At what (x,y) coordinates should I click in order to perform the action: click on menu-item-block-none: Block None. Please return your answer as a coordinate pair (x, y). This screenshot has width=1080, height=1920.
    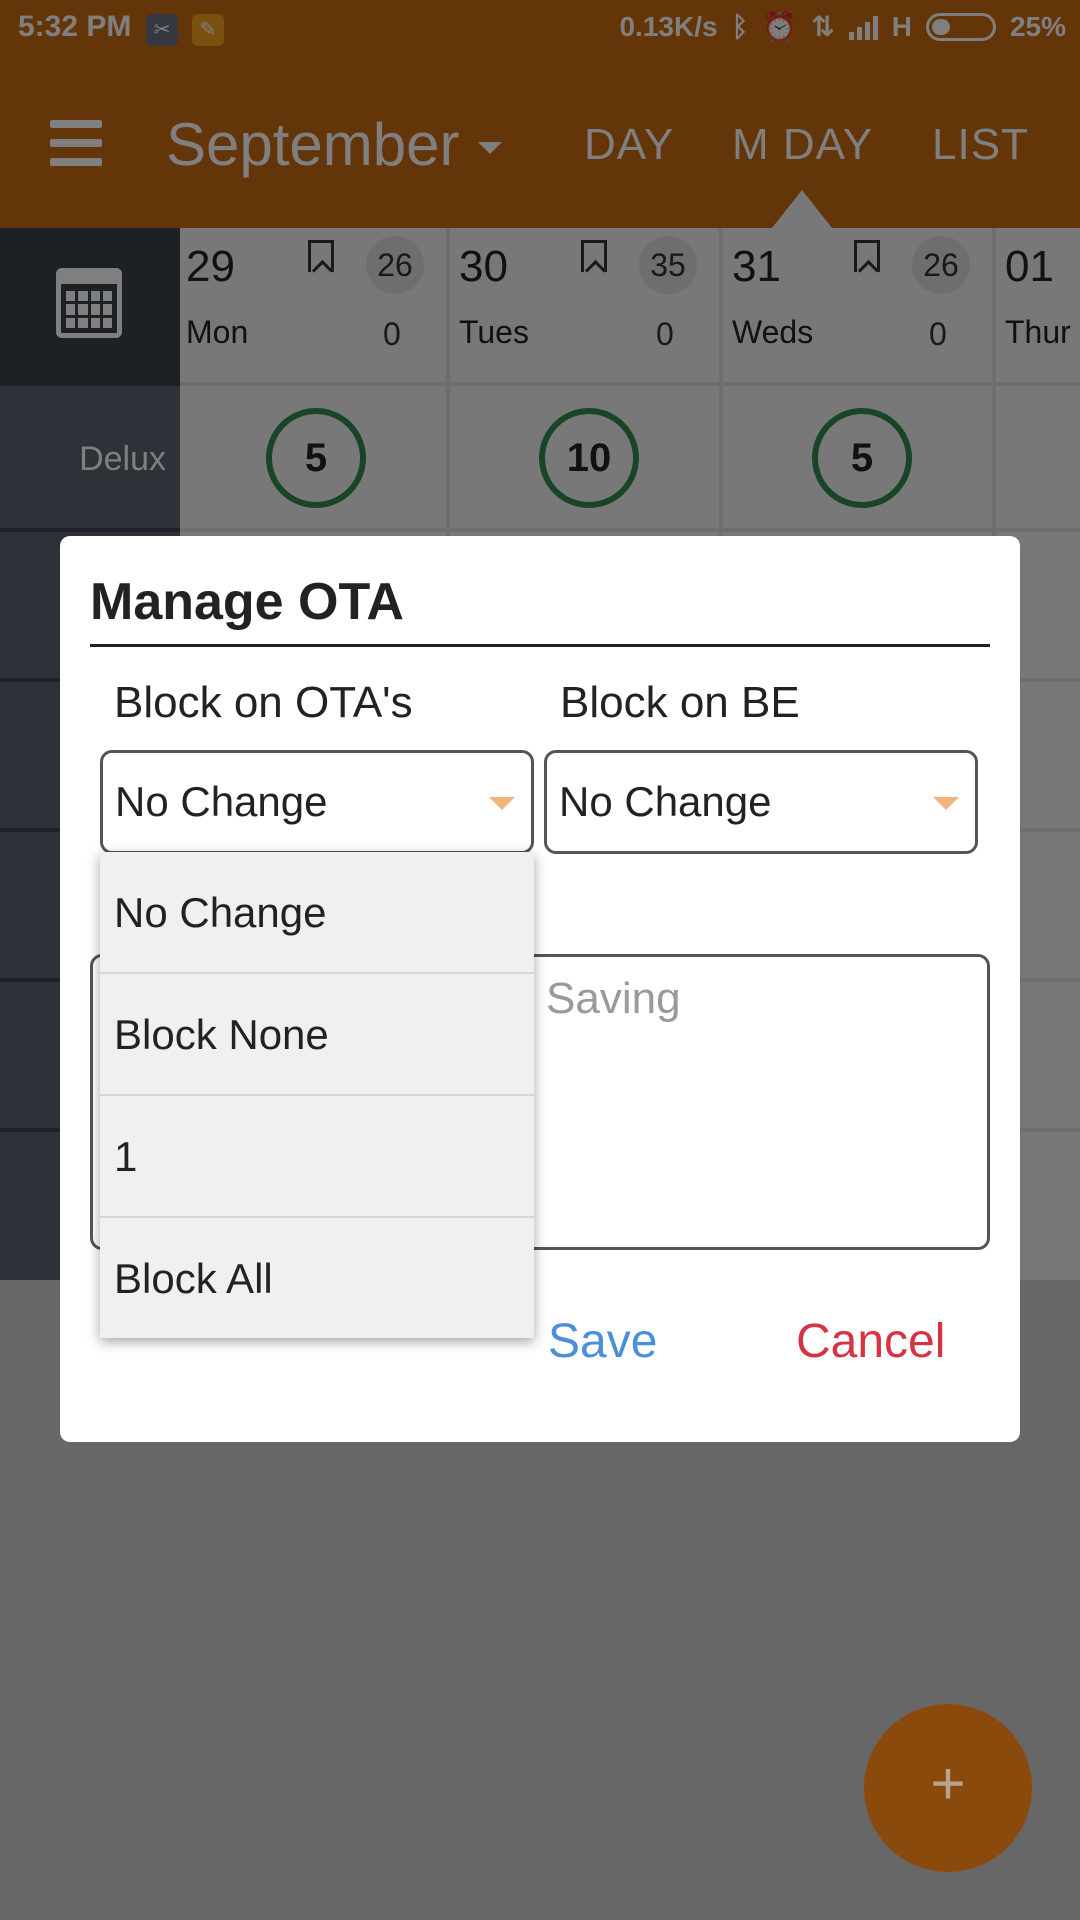
    Looking at the image, I should click on (317, 1035).